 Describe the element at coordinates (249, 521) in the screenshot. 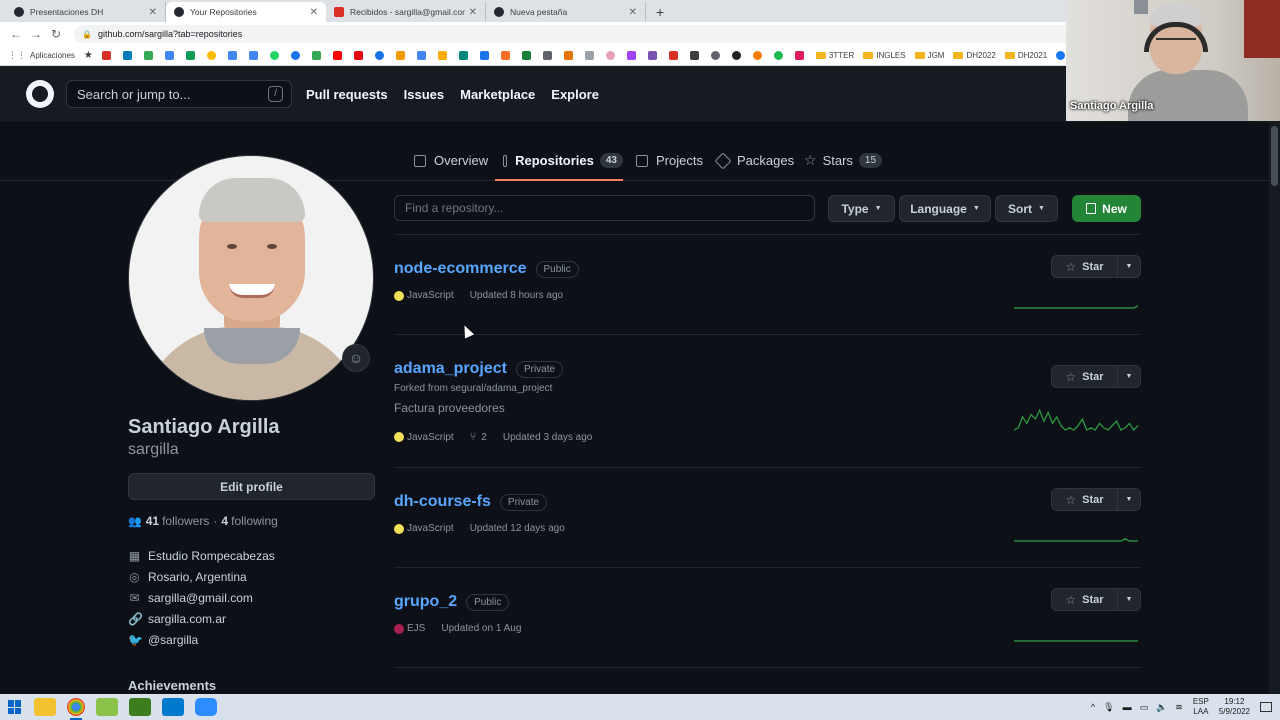

I see `following-link: 4 following` at that location.